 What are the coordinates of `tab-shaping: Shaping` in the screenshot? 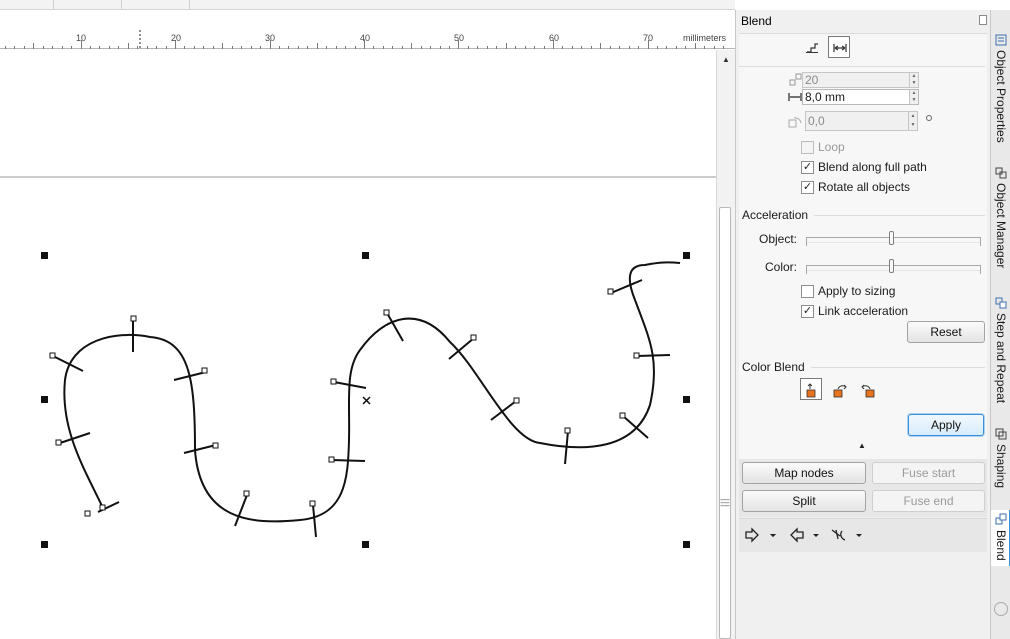 It's located at (1000, 468).